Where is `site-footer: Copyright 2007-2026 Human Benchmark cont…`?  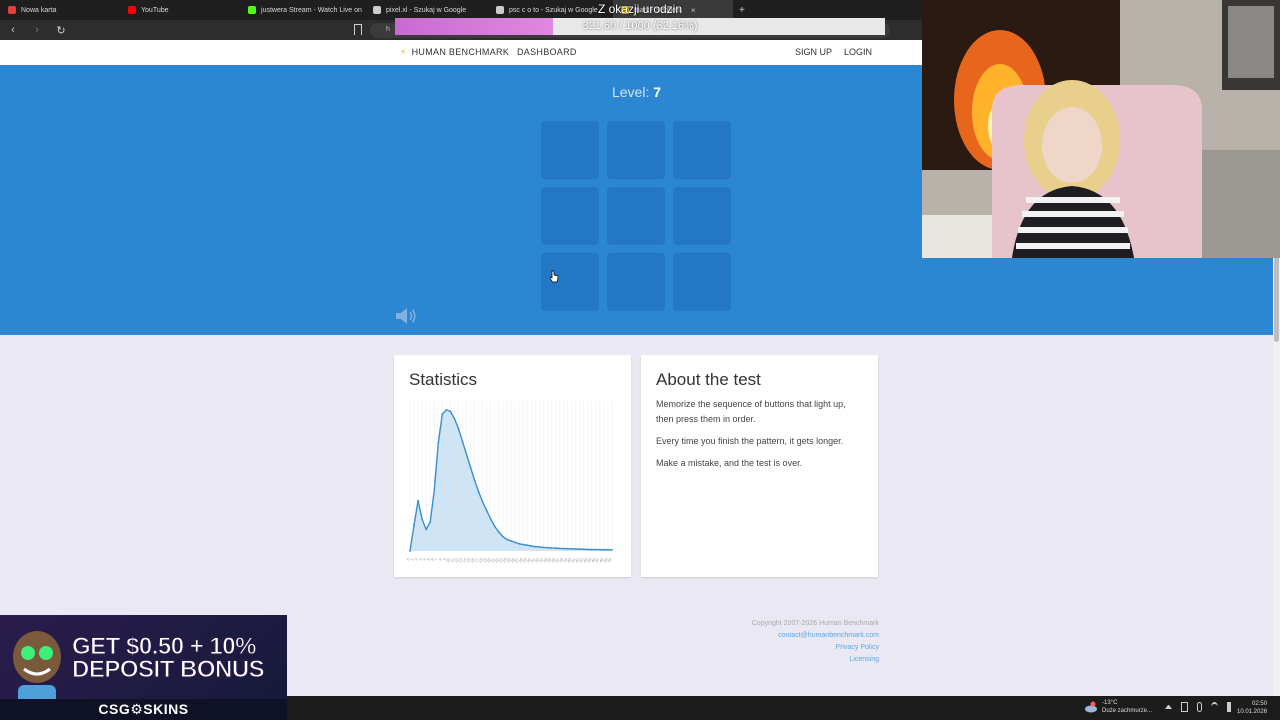
site-footer: Copyright 2007-2026 Human Benchmark cont… is located at coordinates (779, 642).